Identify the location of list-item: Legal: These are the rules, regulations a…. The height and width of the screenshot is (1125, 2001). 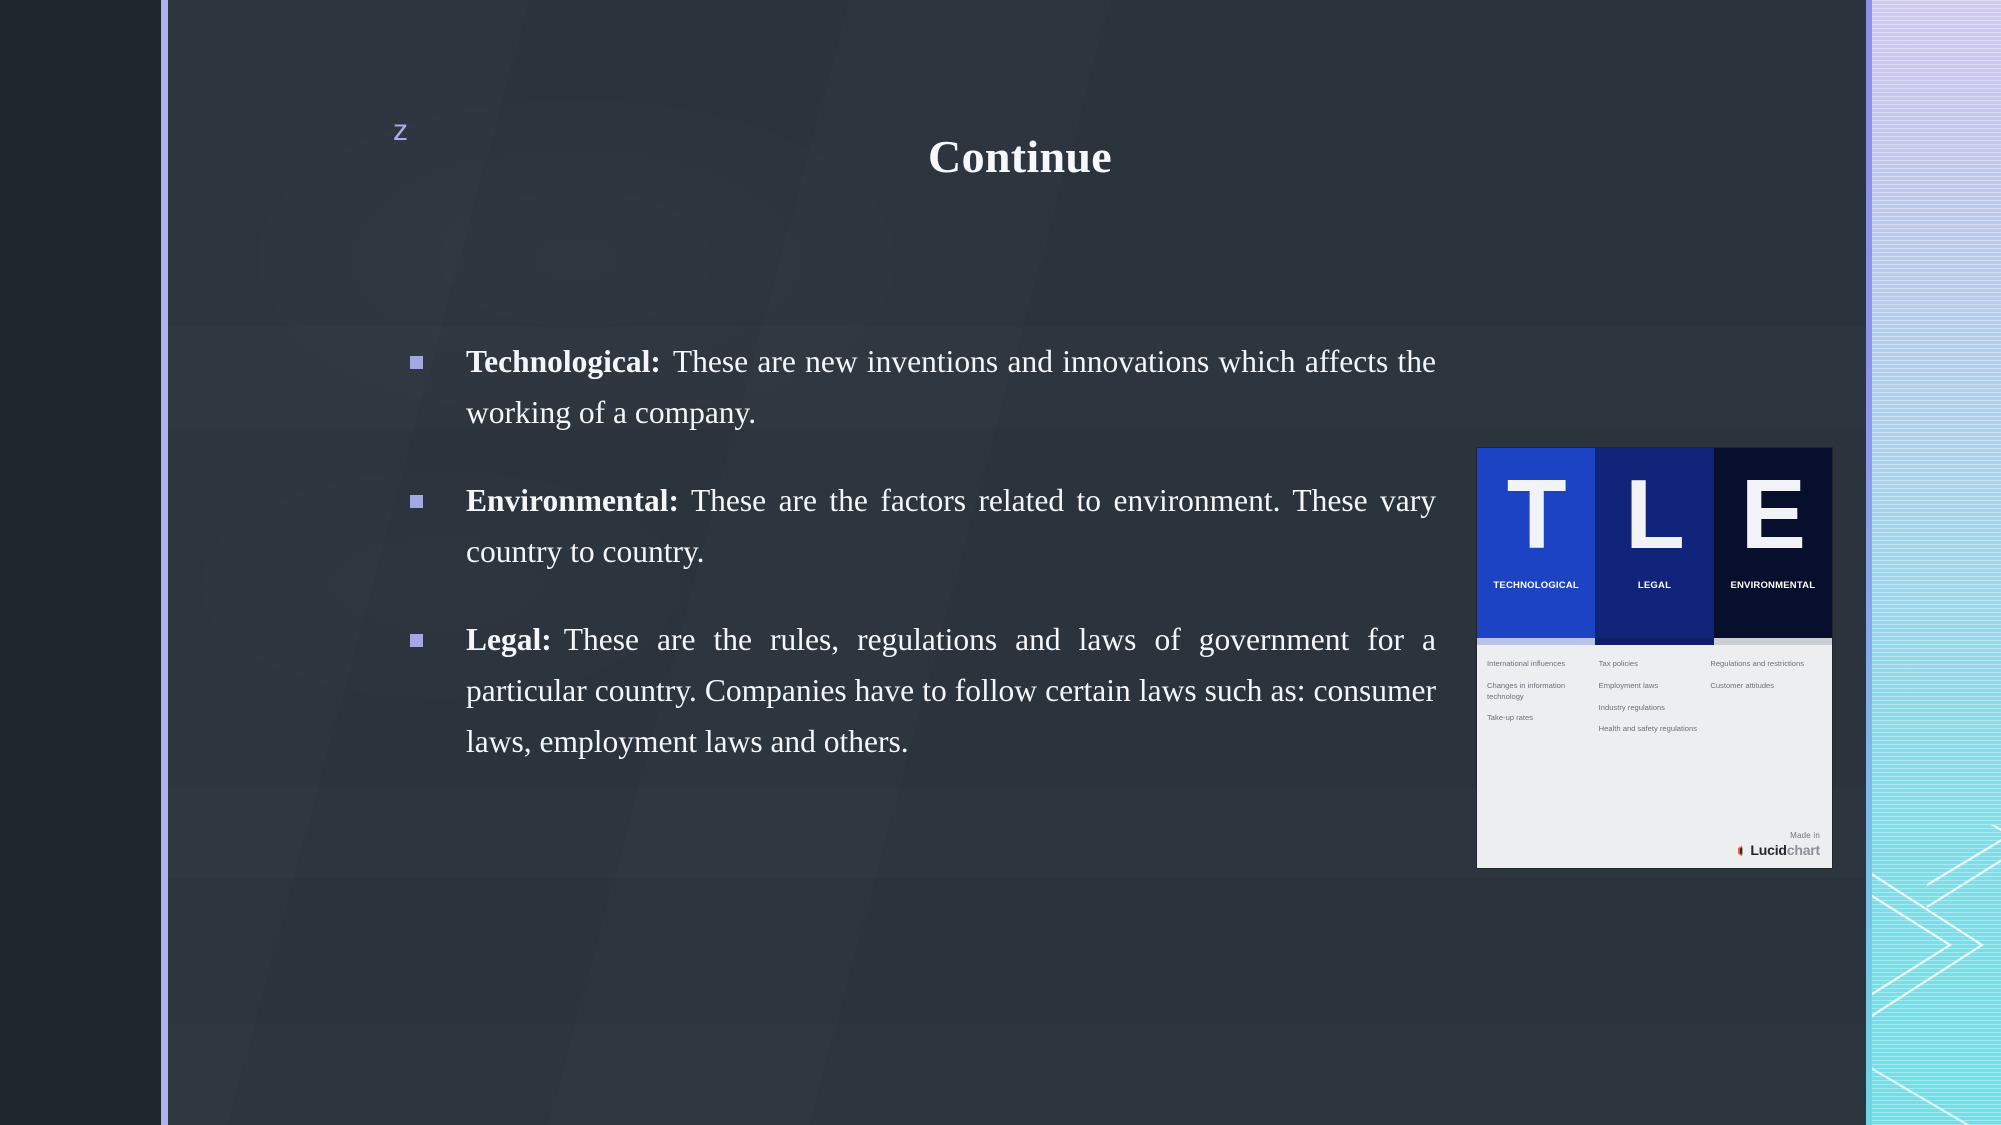
(923, 690).